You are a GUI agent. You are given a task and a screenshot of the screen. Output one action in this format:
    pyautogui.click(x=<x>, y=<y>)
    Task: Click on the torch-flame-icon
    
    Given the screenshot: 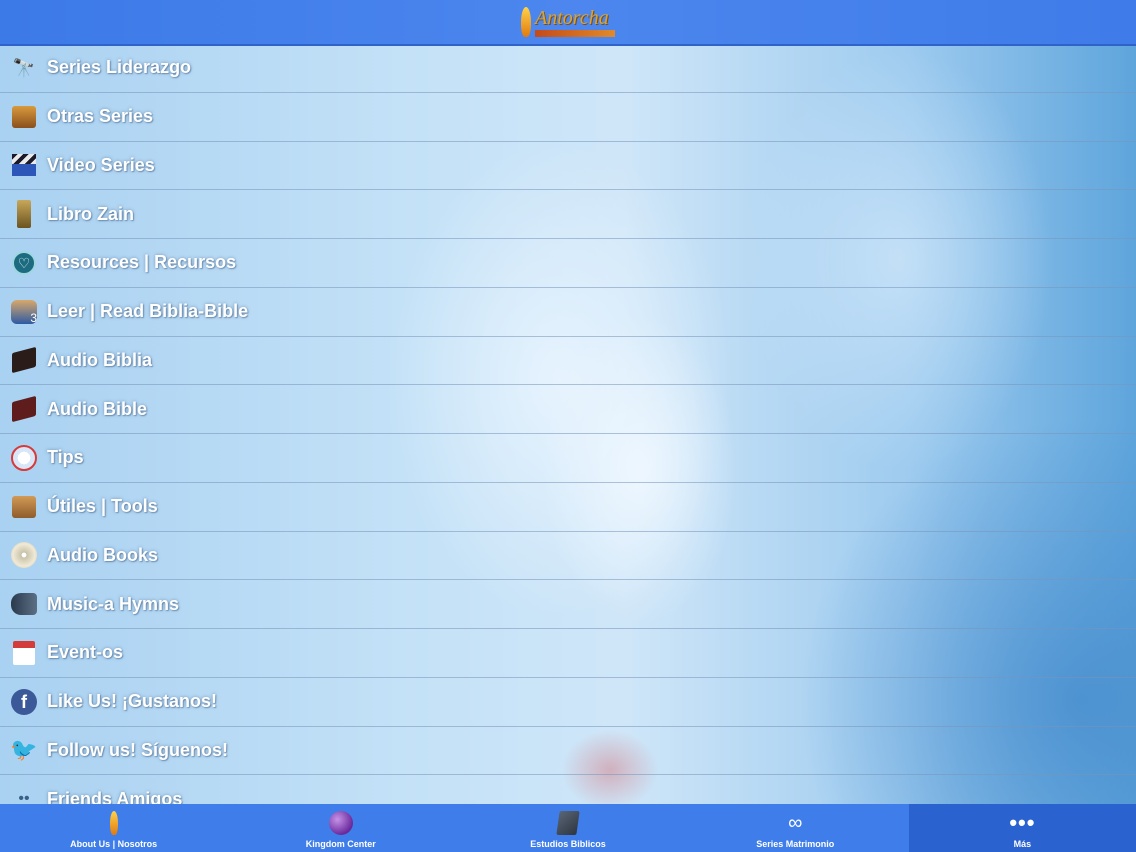 What is the action you would take?
    pyautogui.click(x=526, y=22)
    